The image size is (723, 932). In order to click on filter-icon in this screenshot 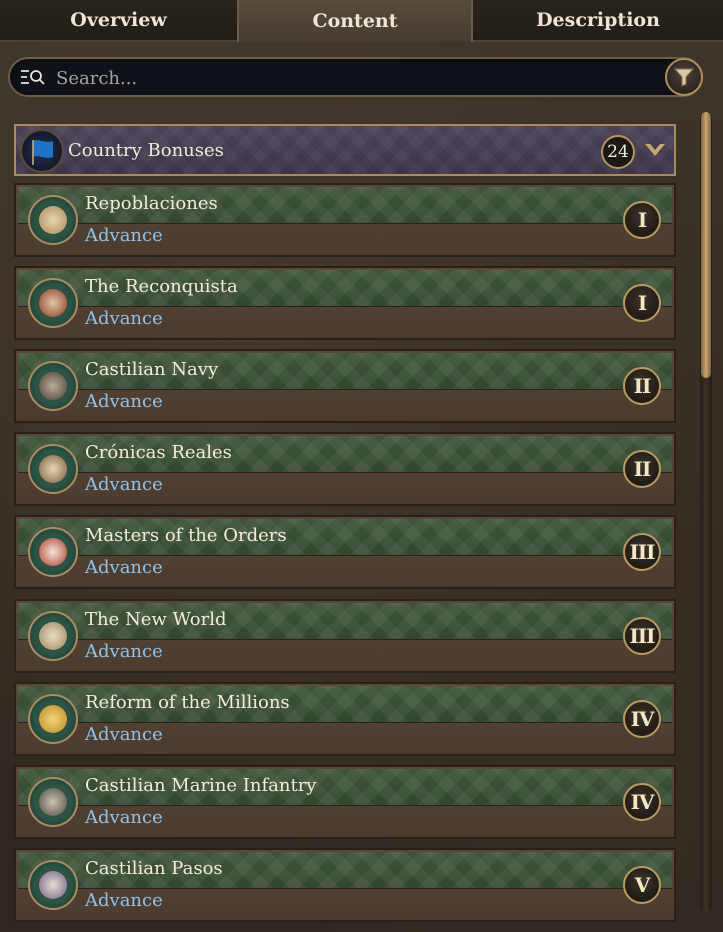, I will do `click(684, 77)`.